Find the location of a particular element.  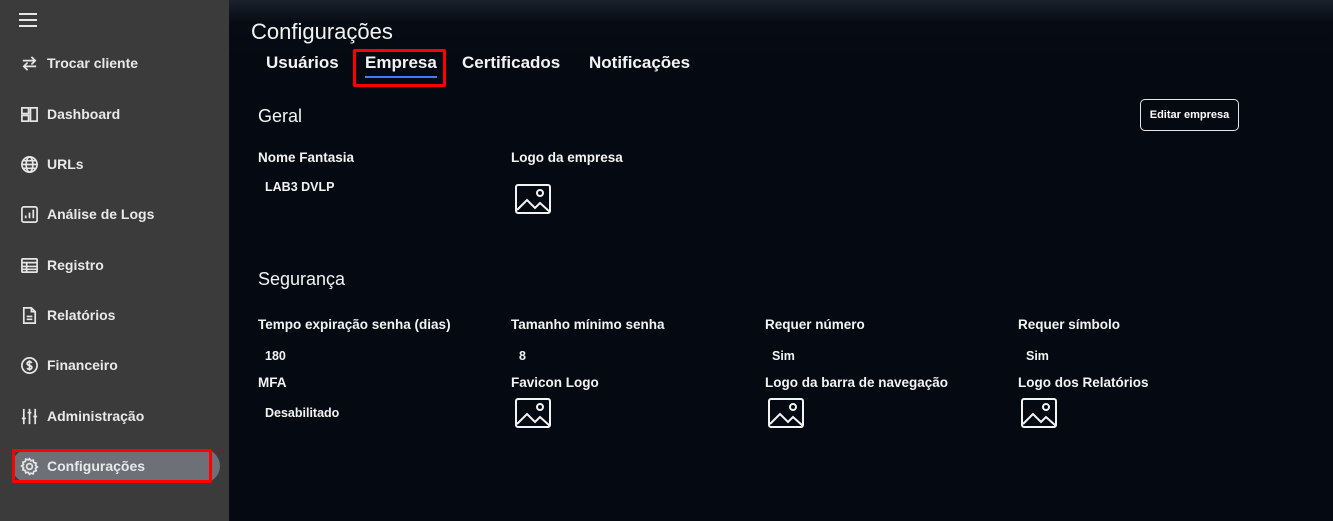

bar-chart-icon is located at coordinates (29, 214).